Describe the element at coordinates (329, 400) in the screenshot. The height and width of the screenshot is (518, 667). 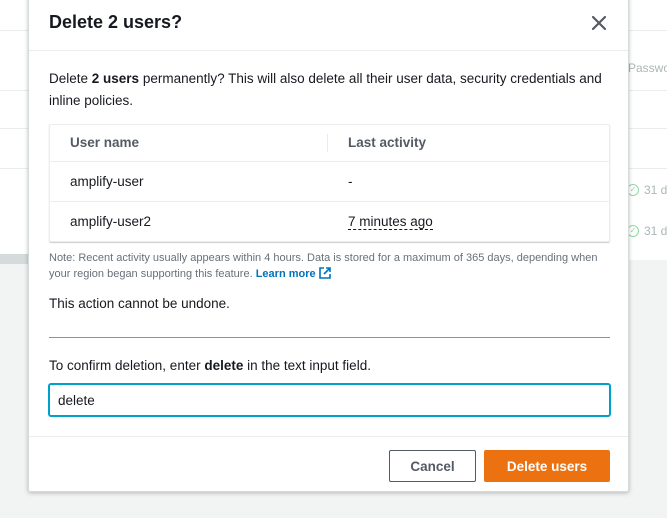
I see `confirm-delete-input` at that location.